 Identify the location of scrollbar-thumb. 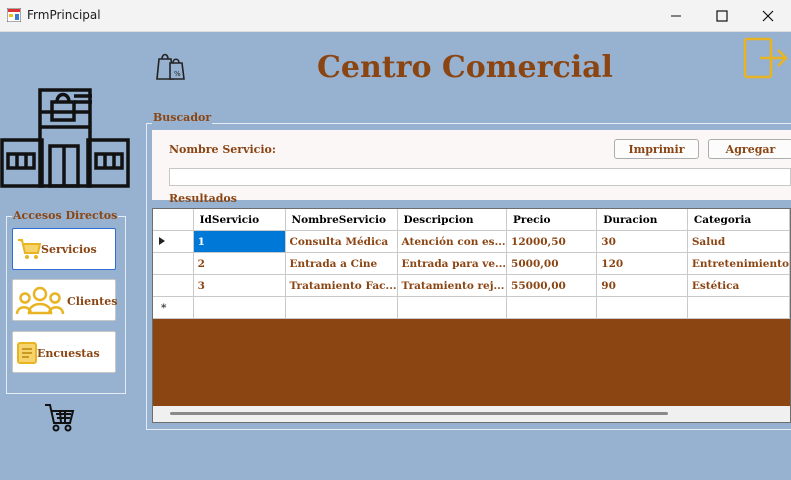
(419, 413).